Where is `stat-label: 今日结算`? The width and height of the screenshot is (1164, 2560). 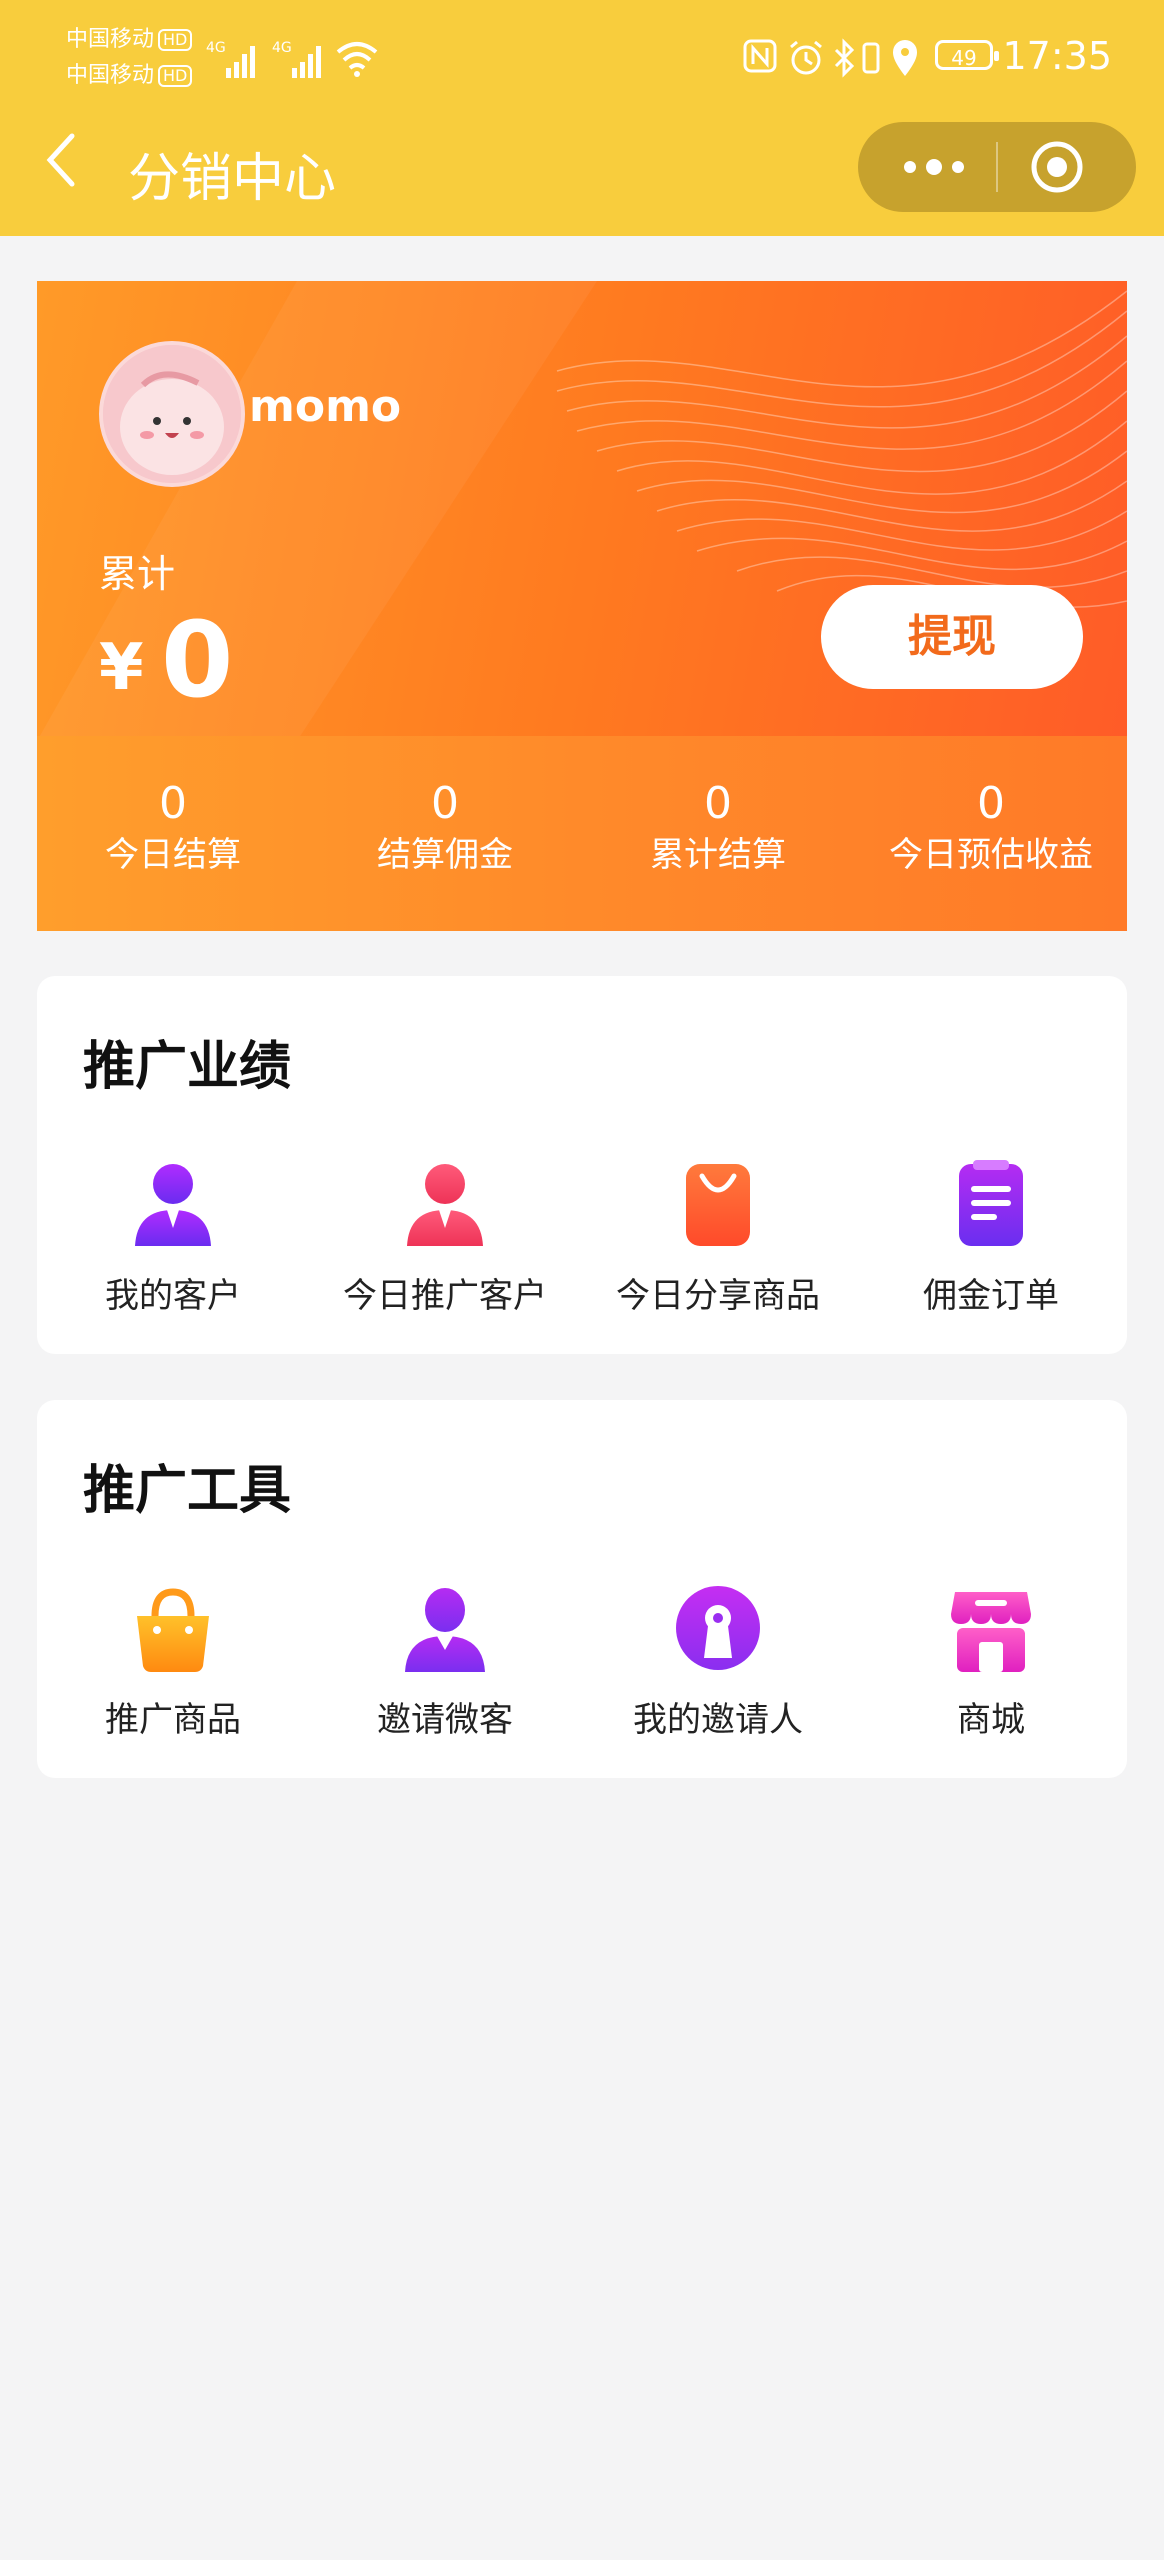 stat-label: 今日结算 is located at coordinates (173, 855).